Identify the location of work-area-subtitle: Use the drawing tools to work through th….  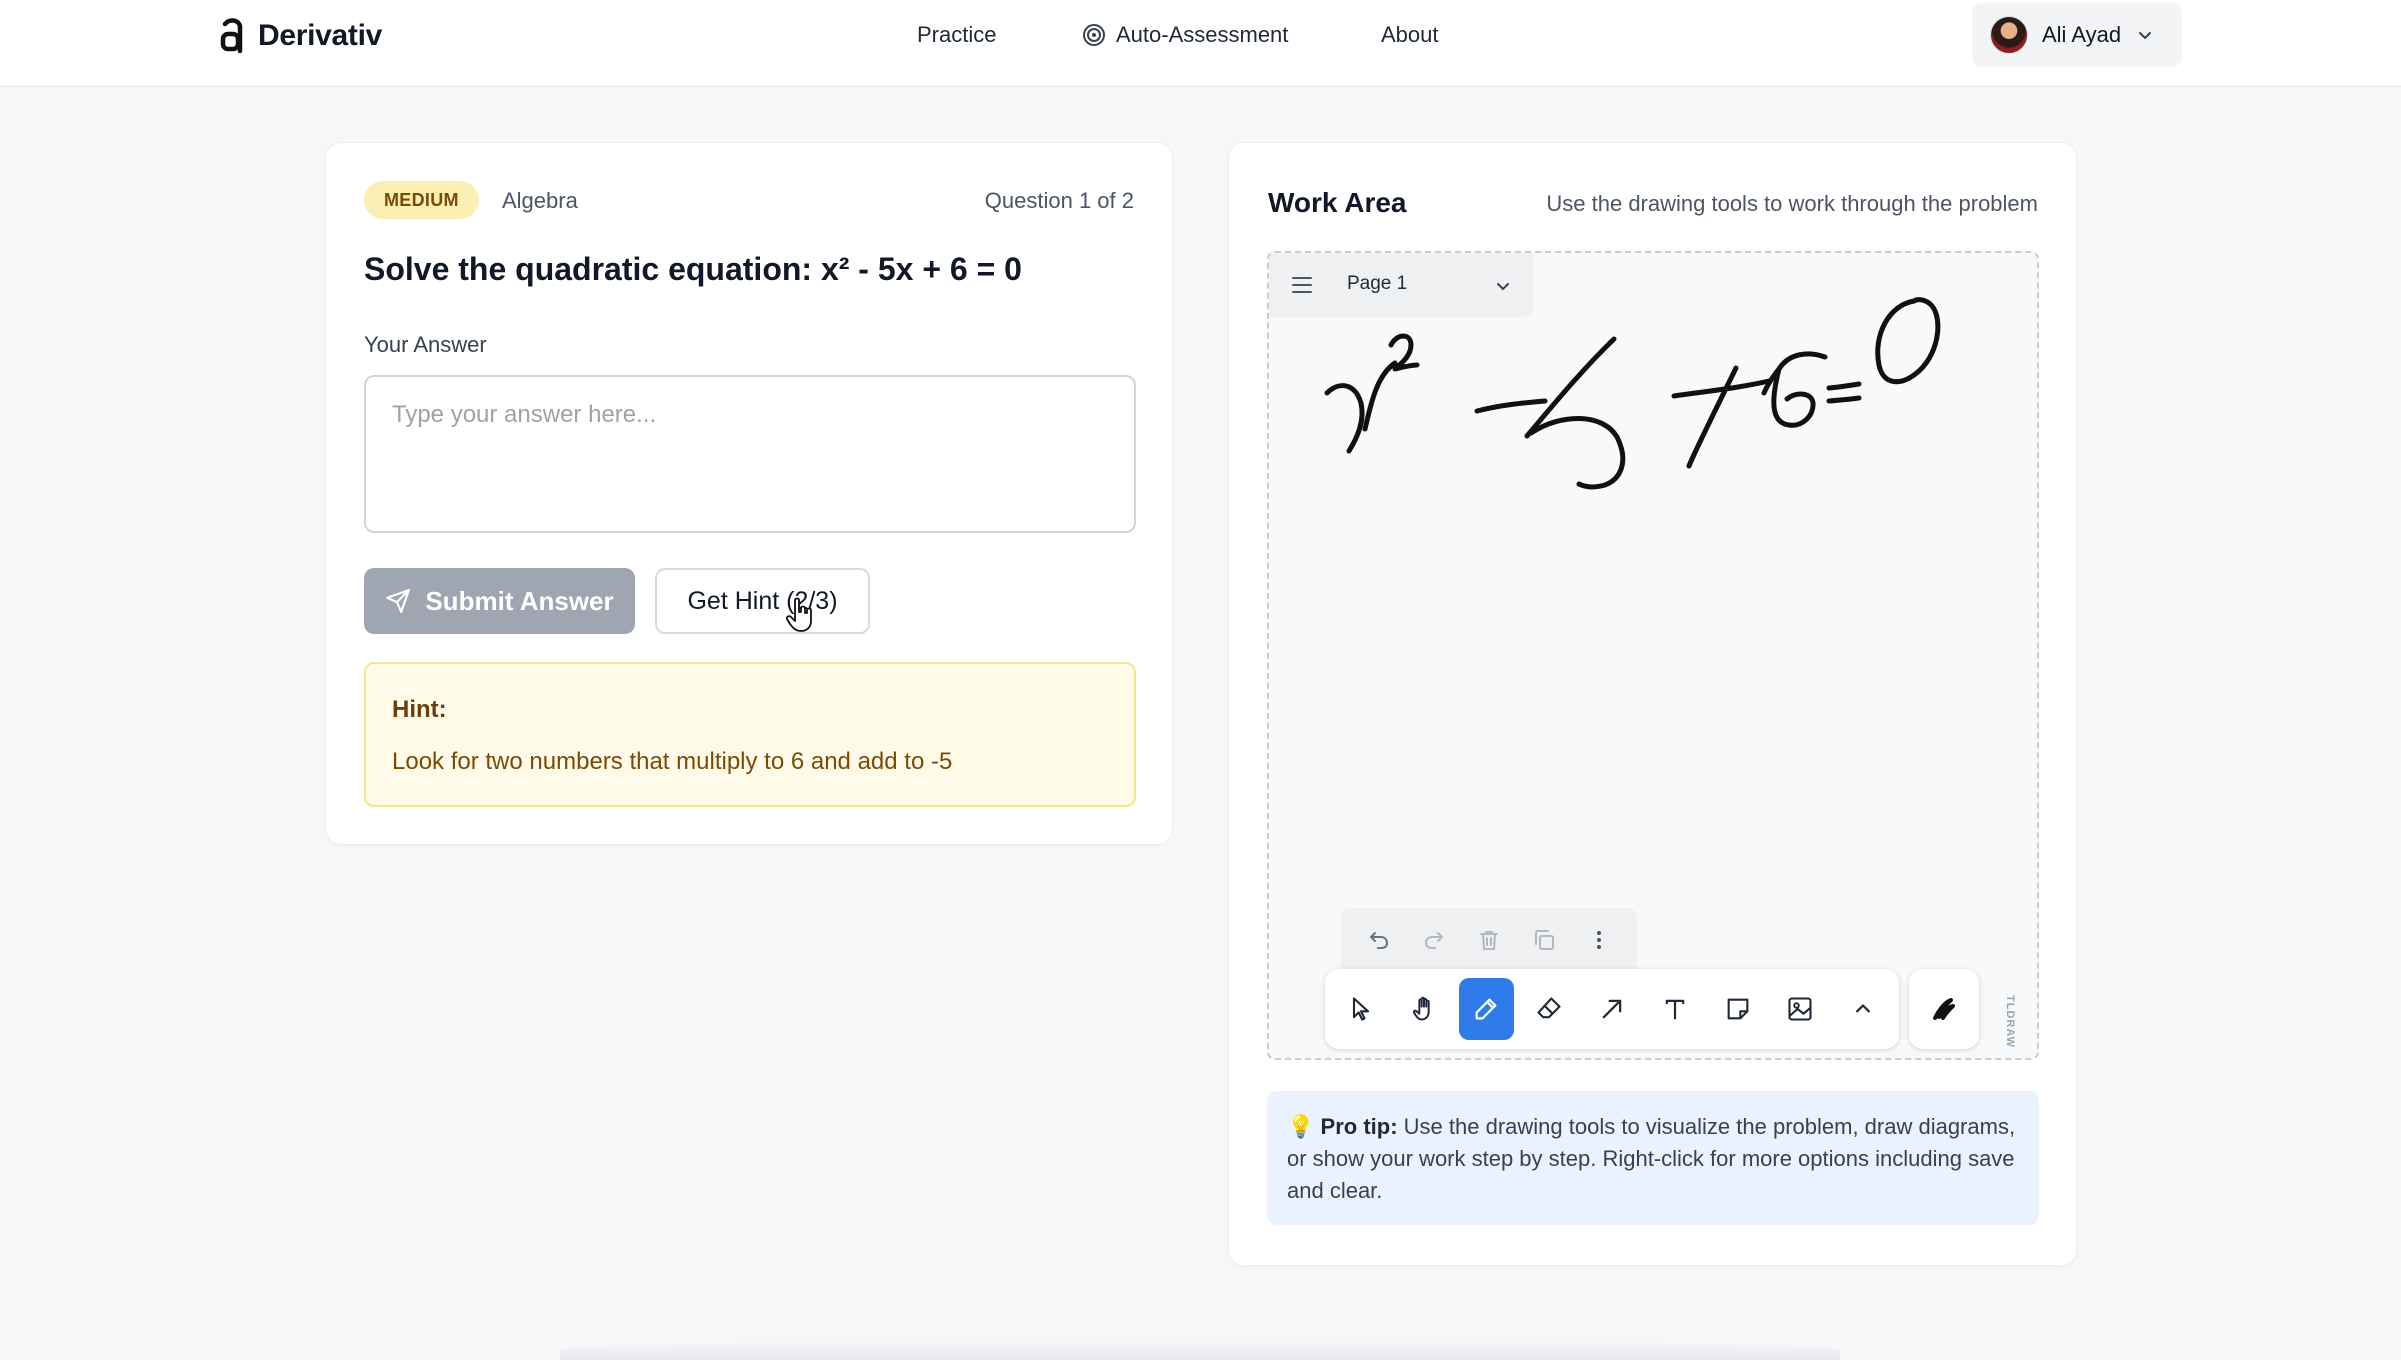
(1792, 203).